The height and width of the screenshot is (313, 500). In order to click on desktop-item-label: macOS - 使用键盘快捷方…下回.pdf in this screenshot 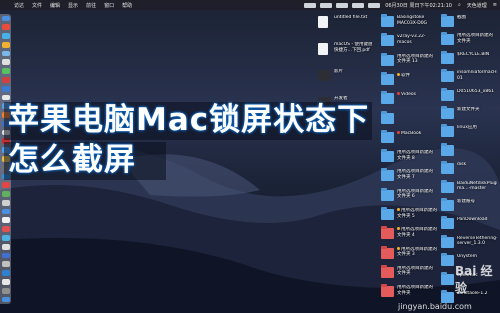, I will do `click(354, 47)`.